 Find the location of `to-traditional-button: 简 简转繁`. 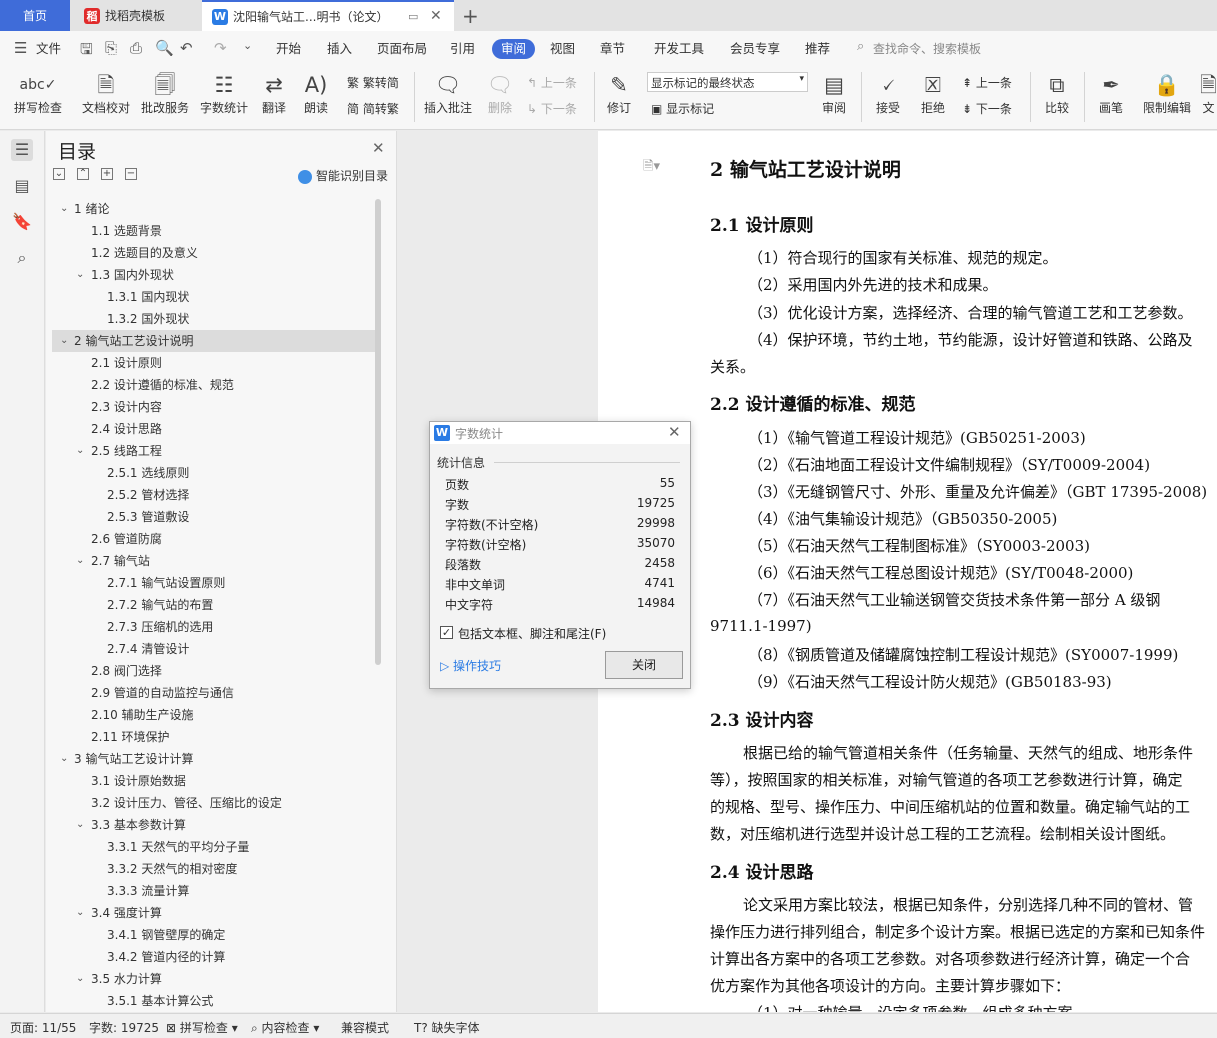

to-traditional-button: 简 简转繁 is located at coordinates (373, 108).